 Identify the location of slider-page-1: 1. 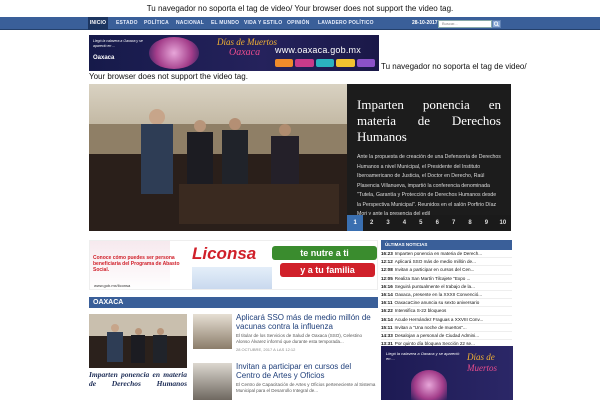
(355, 223).